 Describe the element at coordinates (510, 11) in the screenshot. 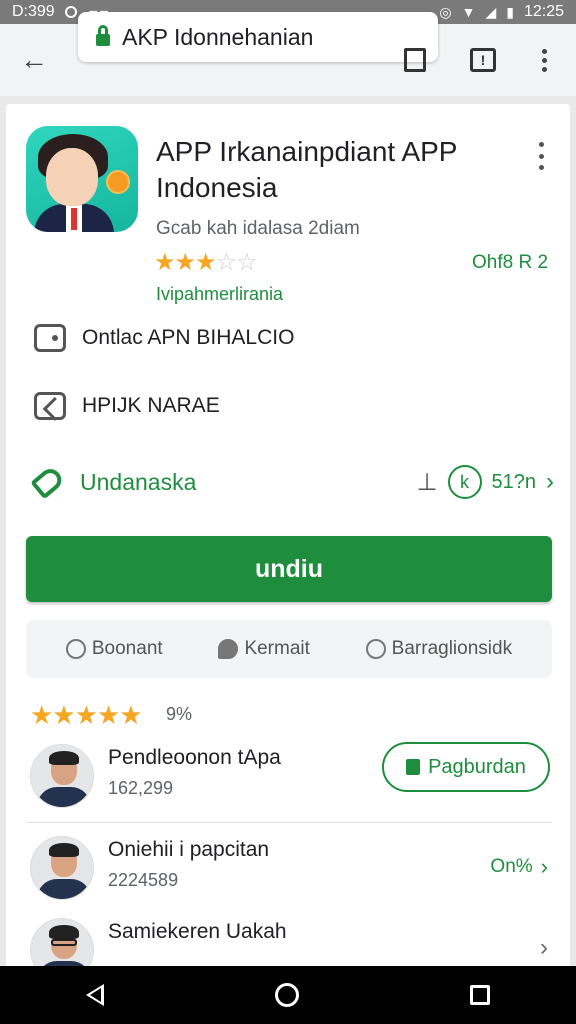

I see `battery-icon: ▮` at that location.